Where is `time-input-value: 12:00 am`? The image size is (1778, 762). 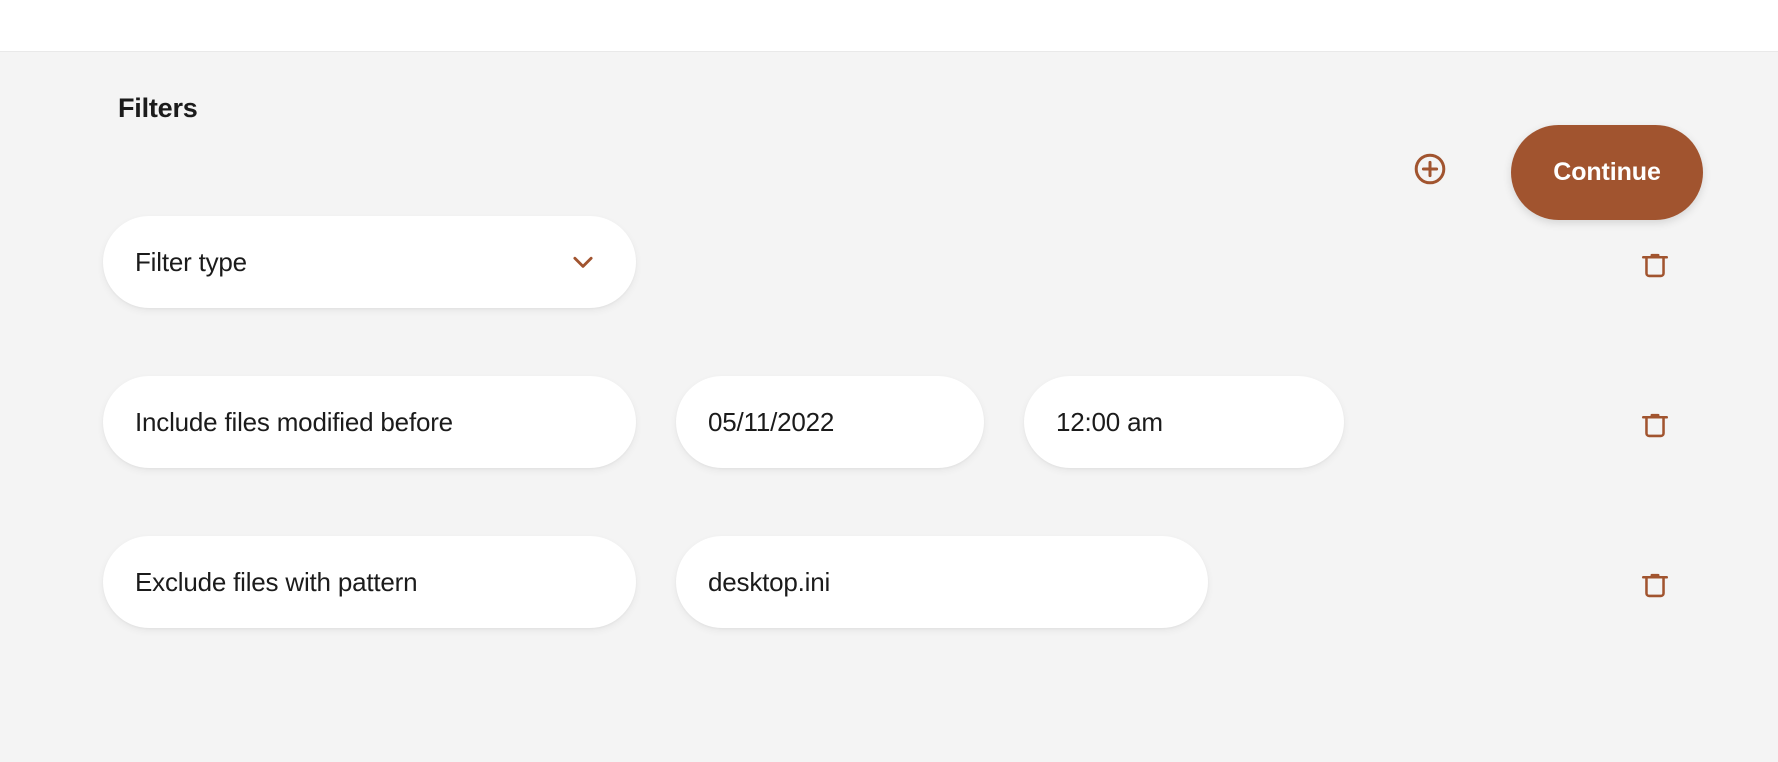 time-input-value: 12:00 am is located at coordinates (1109, 421).